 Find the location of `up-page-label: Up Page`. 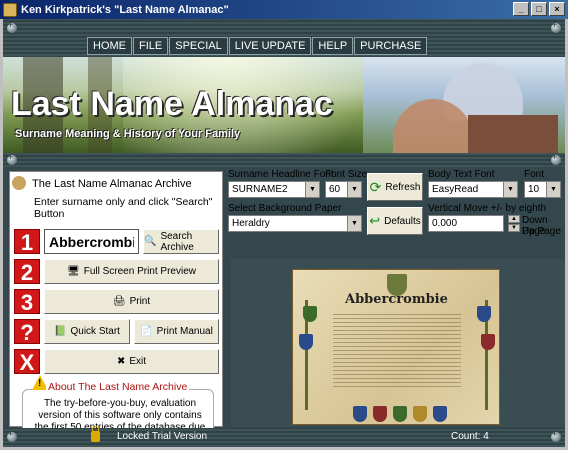

up-page-label: Up Page is located at coordinates (541, 231).